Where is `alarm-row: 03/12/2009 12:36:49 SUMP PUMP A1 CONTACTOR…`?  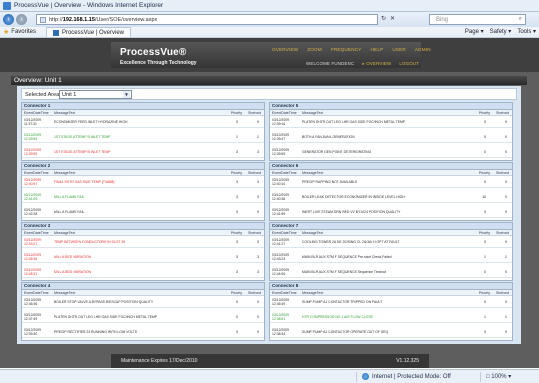
alarm-row: 03/12/2009 12:36:49 SUMP PUMP A1 CONTACTOR… is located at coordinates (391, 302).